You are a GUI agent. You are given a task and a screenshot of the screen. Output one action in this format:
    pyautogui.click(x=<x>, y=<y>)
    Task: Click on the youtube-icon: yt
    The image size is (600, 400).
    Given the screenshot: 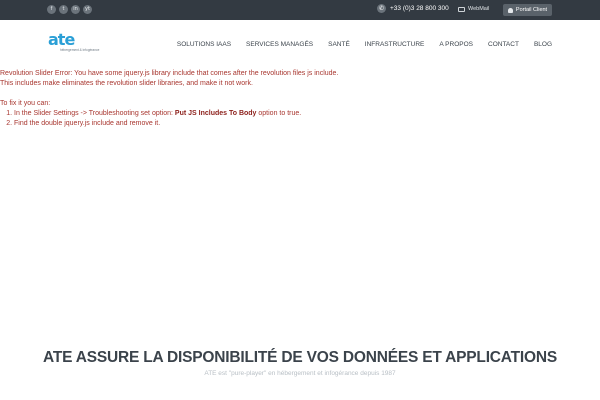 What is the action you would take?
    pyautogui.click(x=87, y=9)
    